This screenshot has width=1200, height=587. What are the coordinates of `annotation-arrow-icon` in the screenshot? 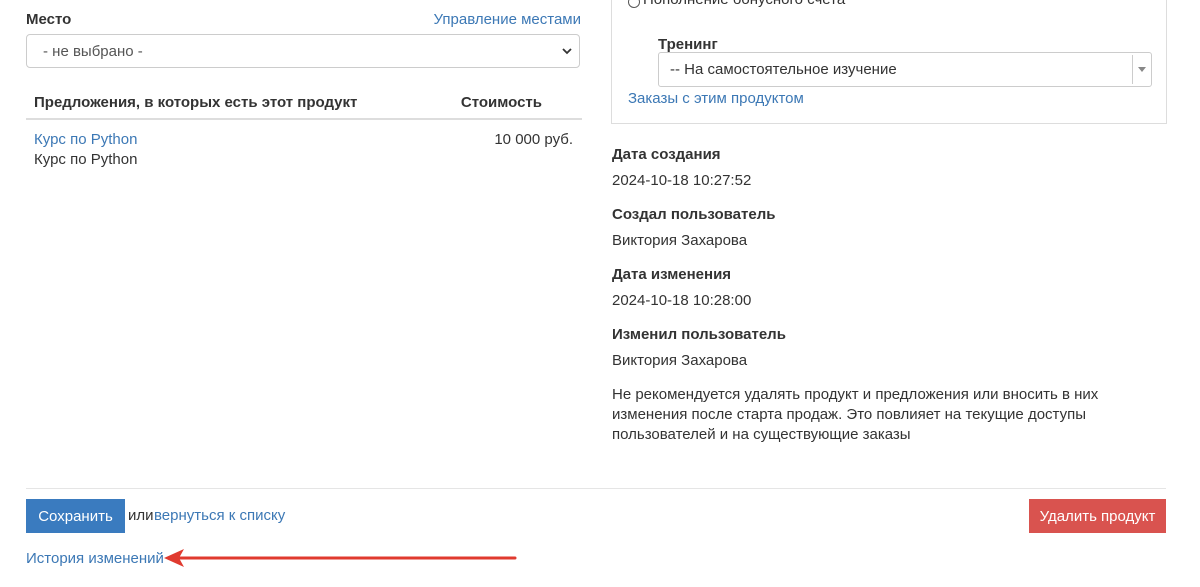 It's located at (340, 558).